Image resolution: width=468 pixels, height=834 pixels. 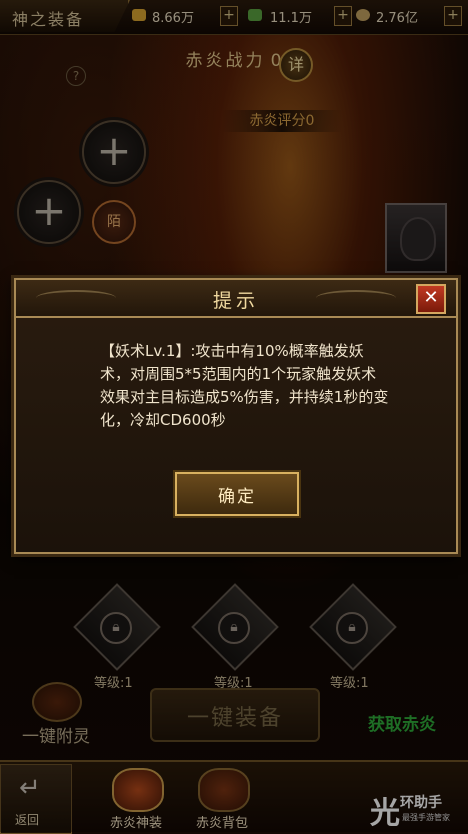 I want to click on dialog-header: 提示 ✕, so click(x=236, y=299).